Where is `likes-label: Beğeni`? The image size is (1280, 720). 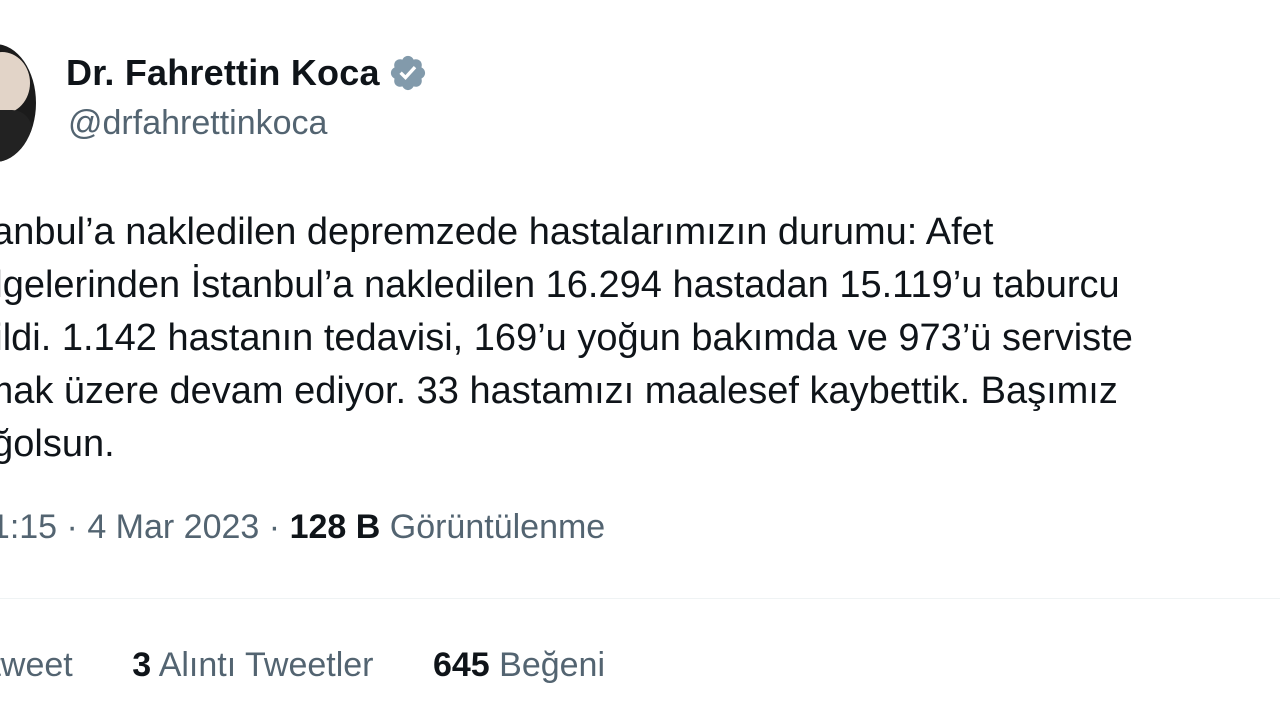
likes-label: Beğeni is located at coordinates (552, 665).